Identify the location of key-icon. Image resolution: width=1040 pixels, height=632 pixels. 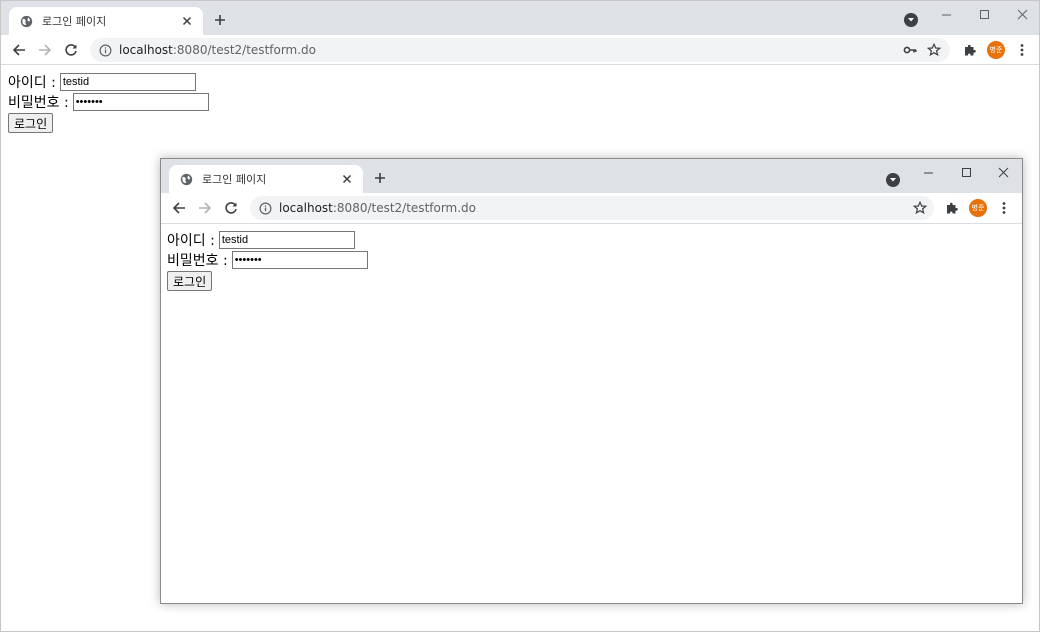
(910, 50).